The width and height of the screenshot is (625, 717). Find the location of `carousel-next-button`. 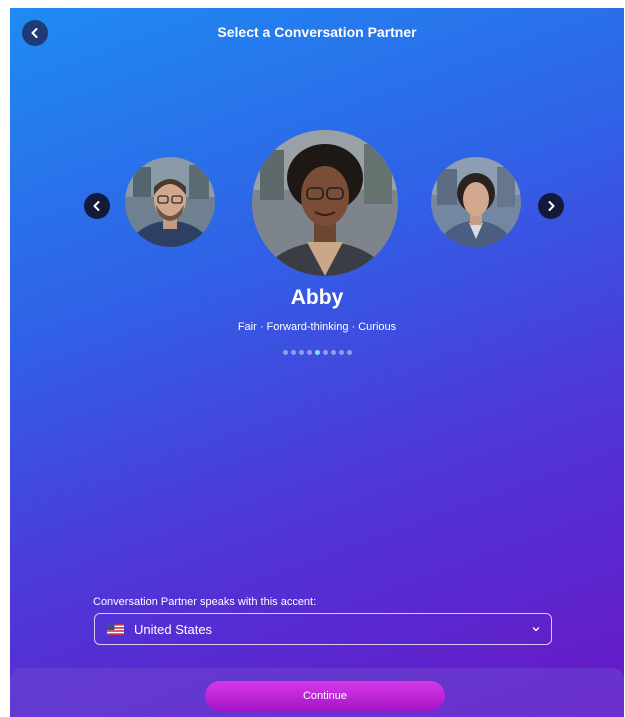

carousel-next-button is located at coordinates (551, 206).